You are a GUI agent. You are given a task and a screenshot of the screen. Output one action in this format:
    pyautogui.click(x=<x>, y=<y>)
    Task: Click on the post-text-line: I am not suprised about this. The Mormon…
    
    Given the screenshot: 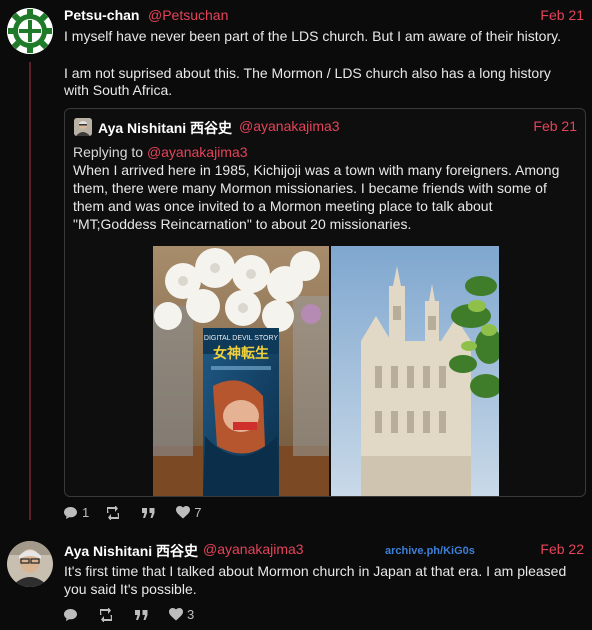 What is the action you would take?
    pyautogui.click(x=307, y=73)
    